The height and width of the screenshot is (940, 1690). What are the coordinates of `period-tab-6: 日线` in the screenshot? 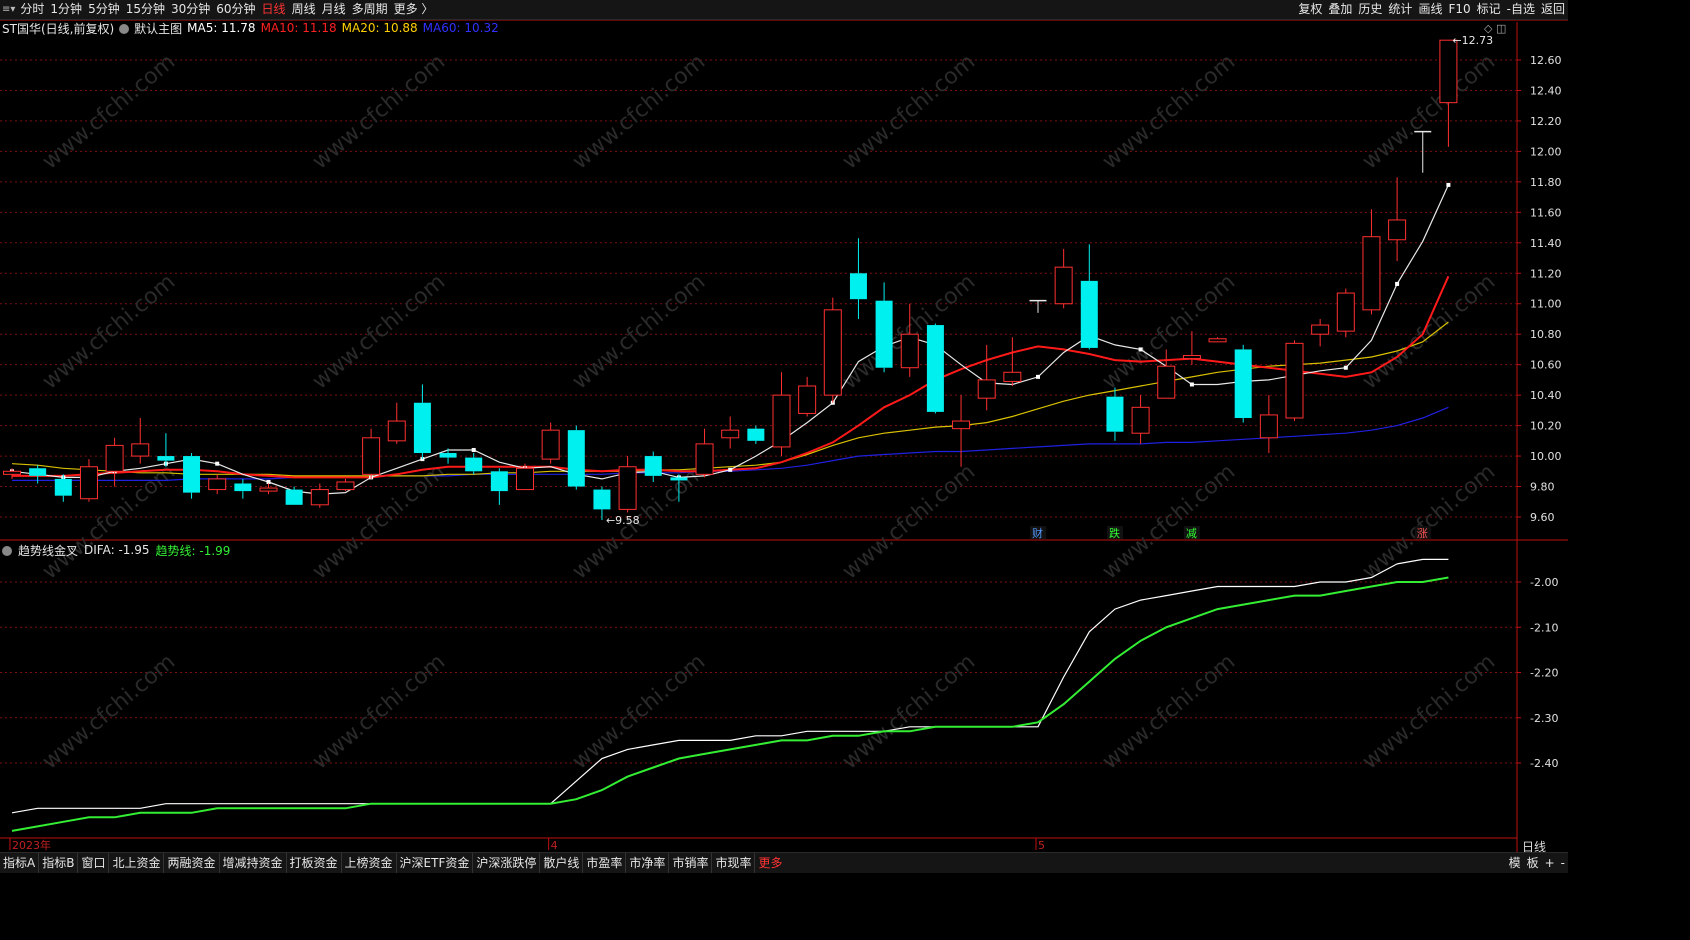 It's located at (274, 9).